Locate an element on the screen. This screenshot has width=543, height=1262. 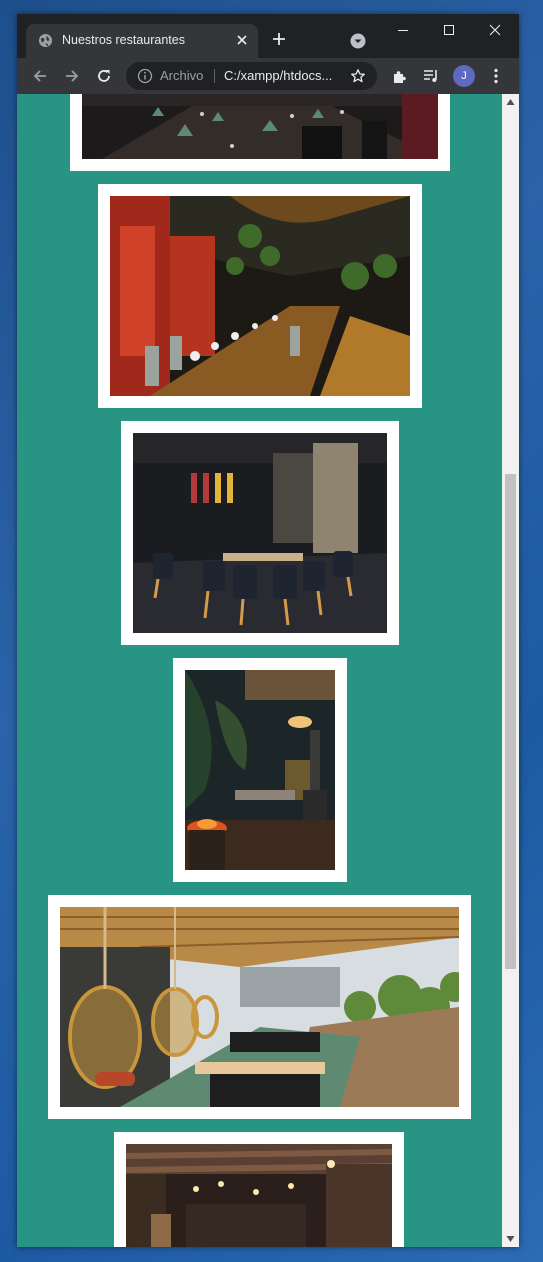
maximize-icon is located at coordinates (449, 30).